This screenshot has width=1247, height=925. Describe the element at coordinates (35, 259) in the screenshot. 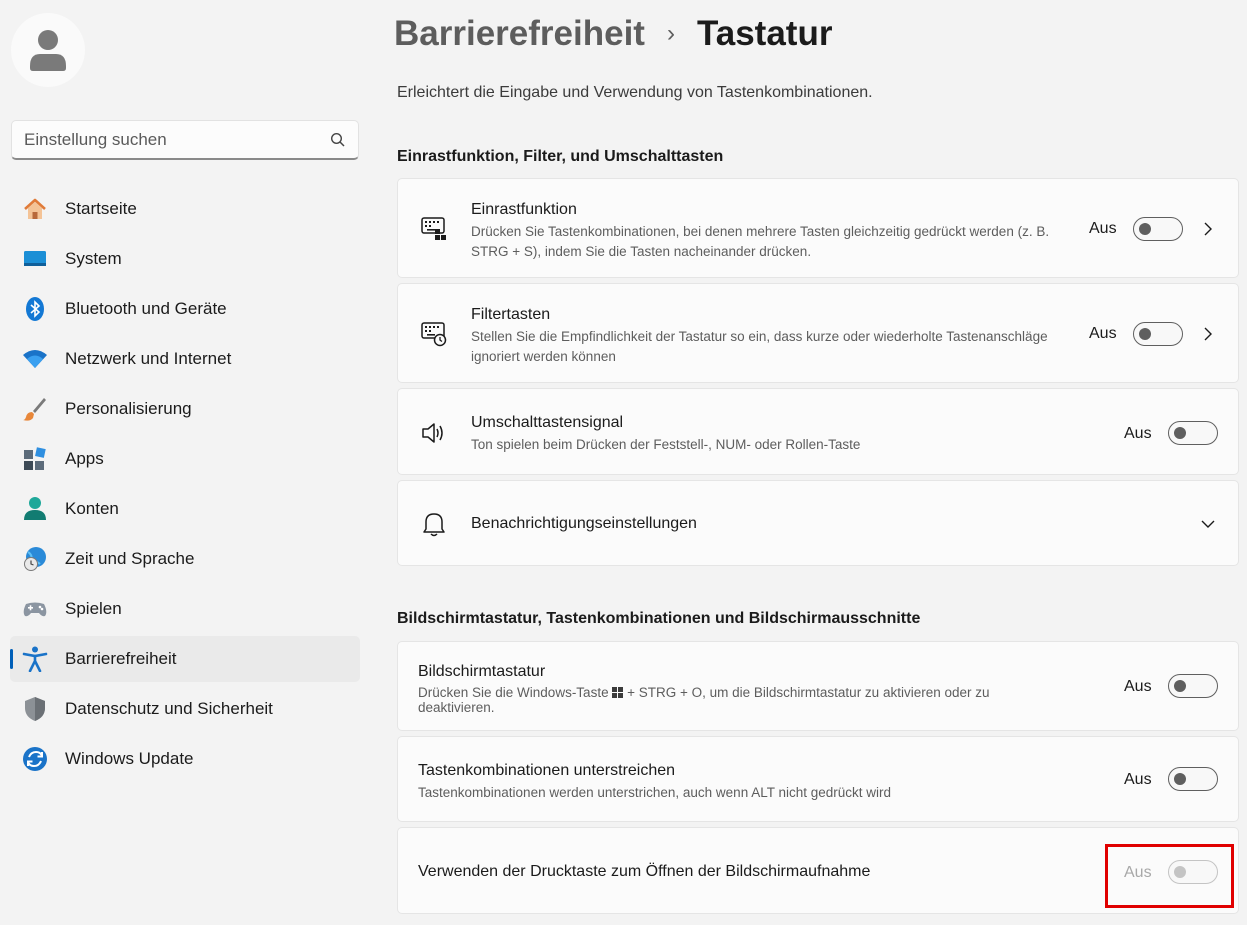

I see `monitor-icon` at that location.